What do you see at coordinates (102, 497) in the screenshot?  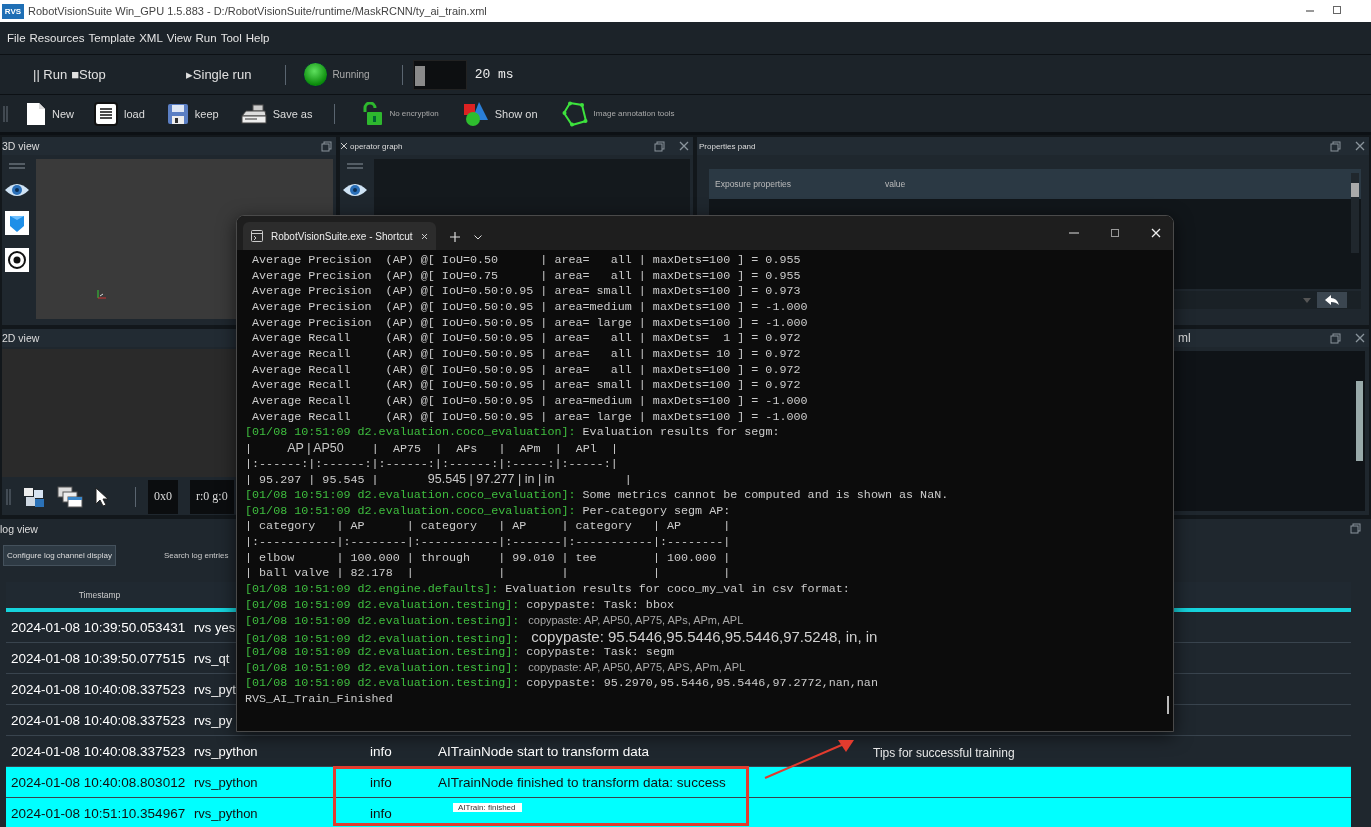 I see `pointer-icon` at bounding box center [102, 497].